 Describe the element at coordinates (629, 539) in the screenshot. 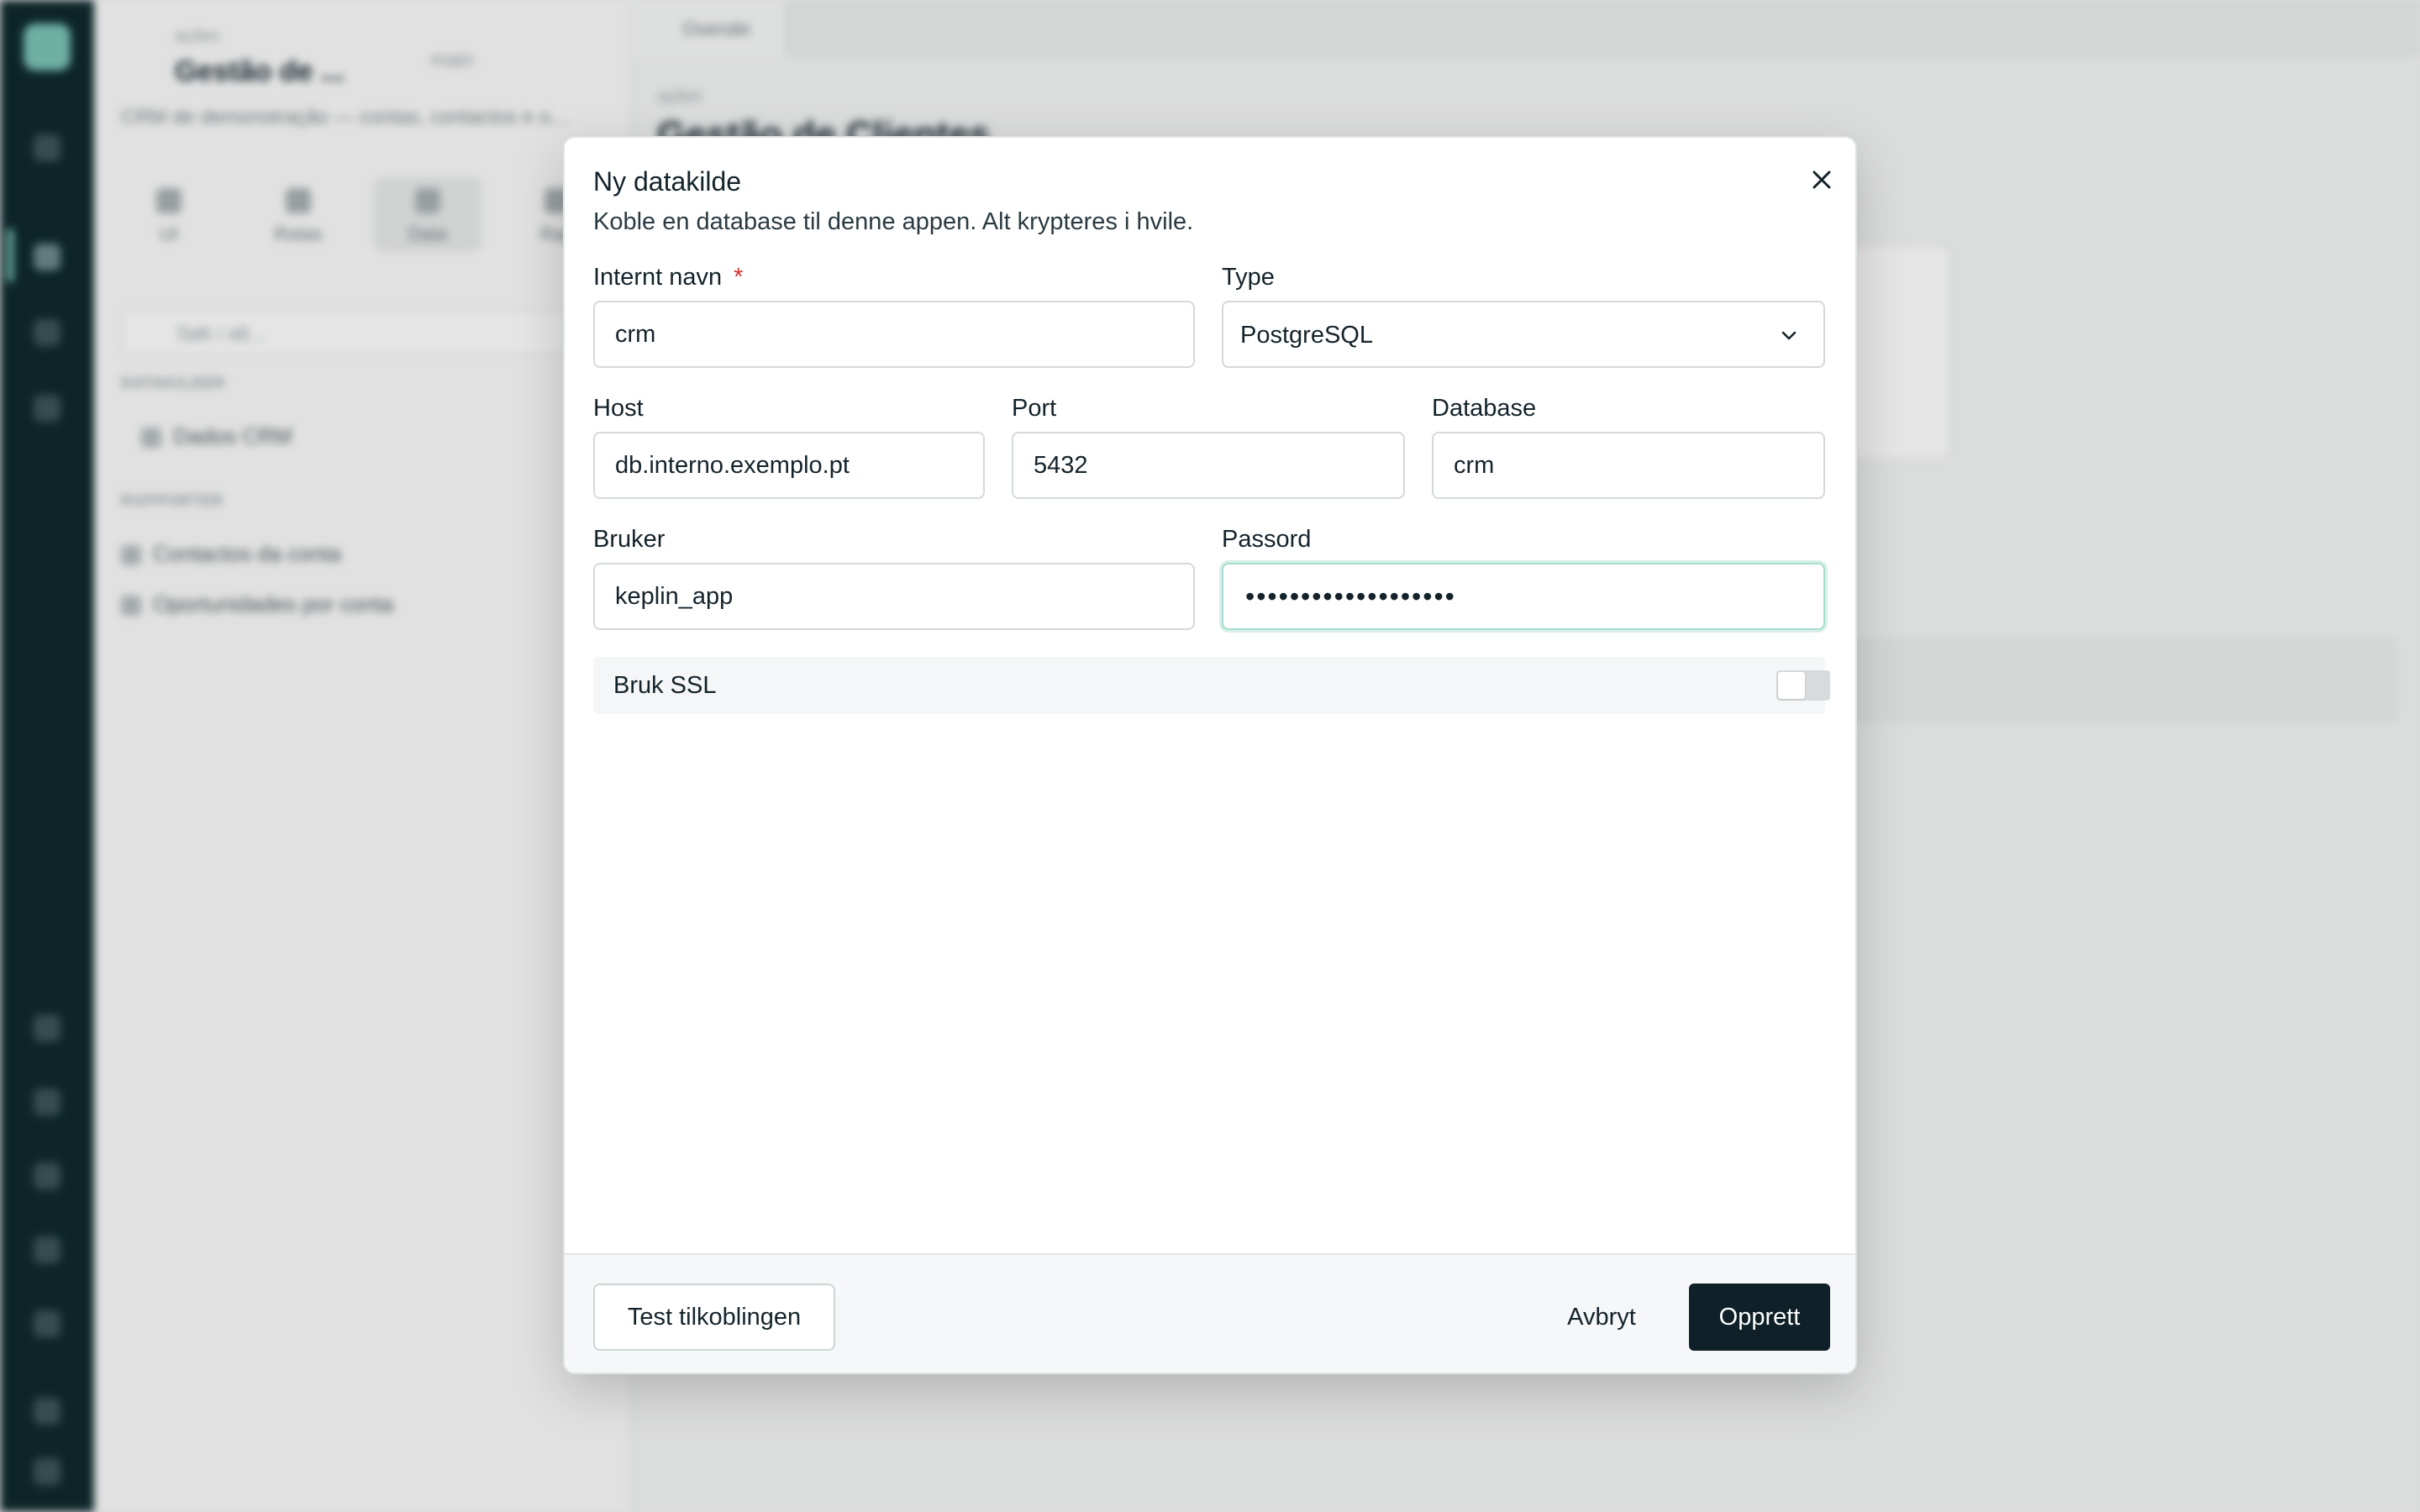

I see `user-label: Bruker` at that location.